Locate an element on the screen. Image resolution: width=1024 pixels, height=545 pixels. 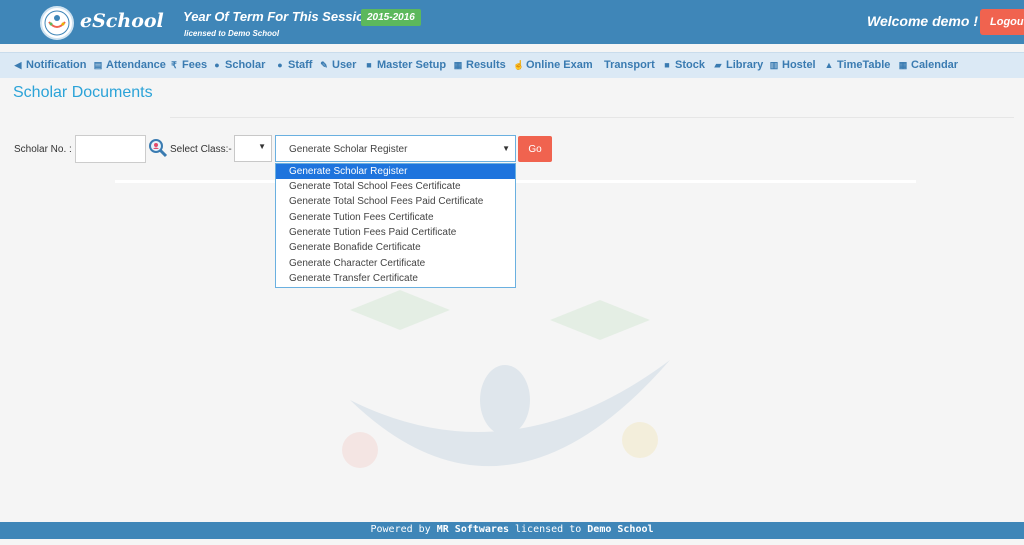
bullhorn-icon: ◀ is located at coordinates (18, 65).